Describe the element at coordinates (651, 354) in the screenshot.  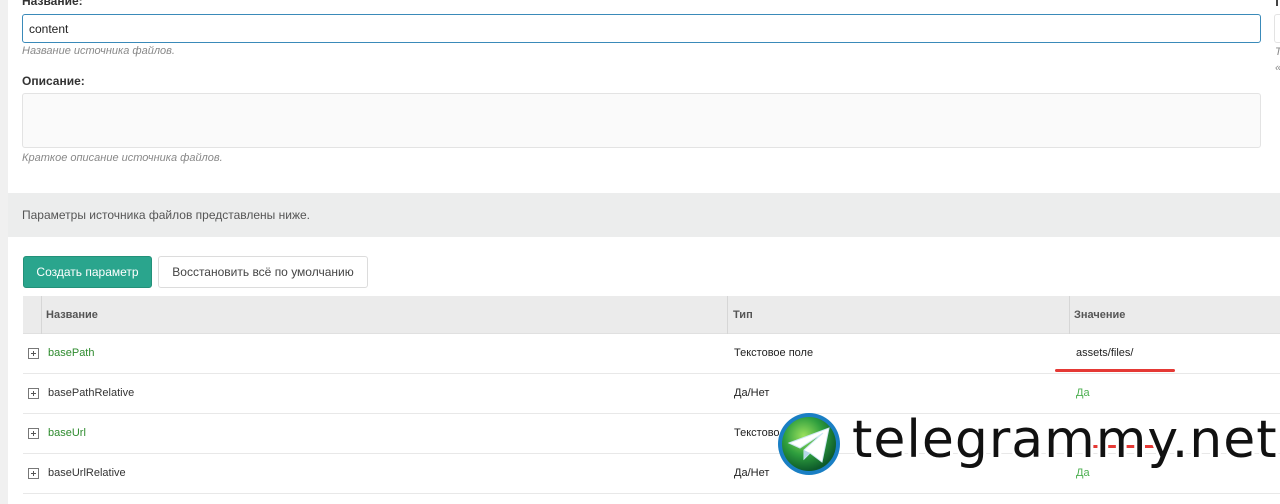
I see `table-row: basePath Текстовое поле assets/files/` at that location.